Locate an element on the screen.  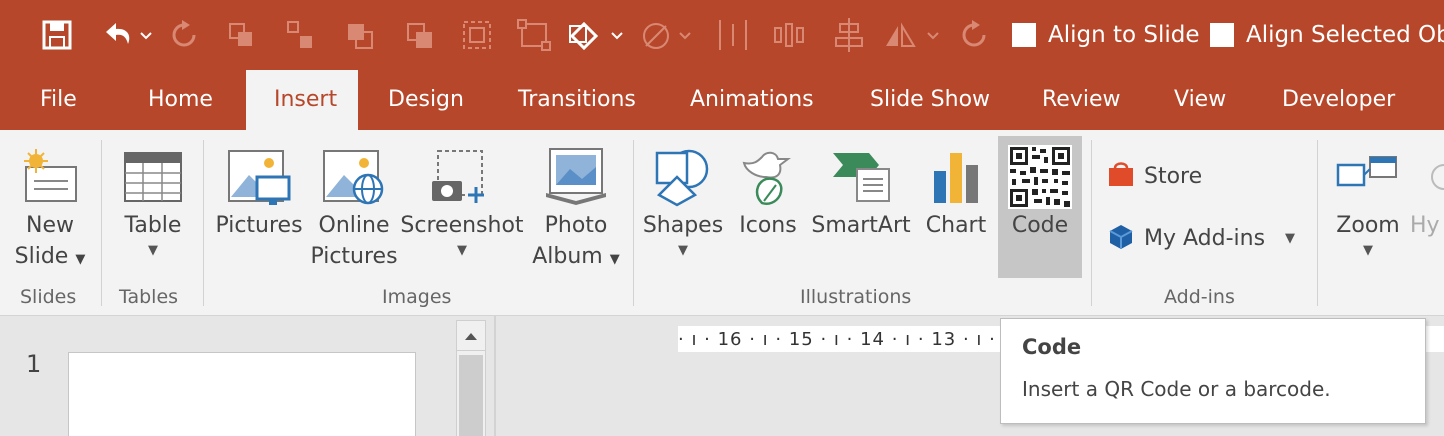
tab-file: File is located at coordinates (58, 100).